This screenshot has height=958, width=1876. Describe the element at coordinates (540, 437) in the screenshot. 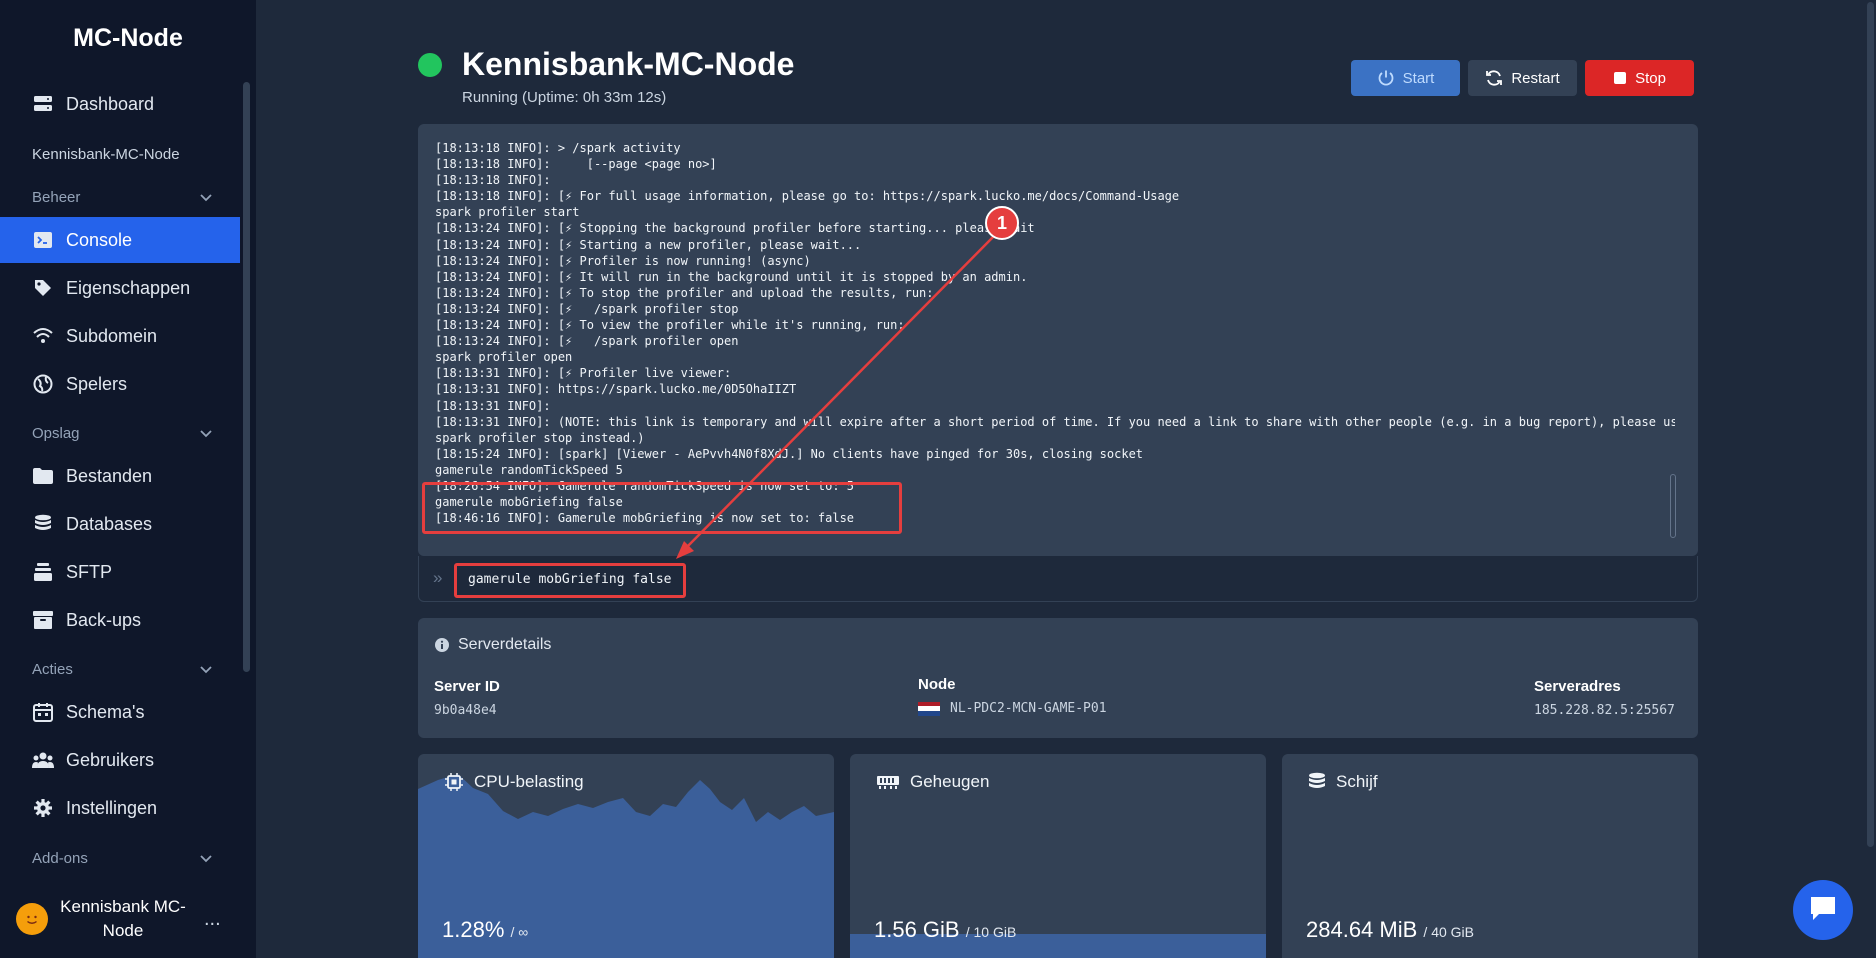

I see `console-line: spark profiler stop instead.)` at that location.